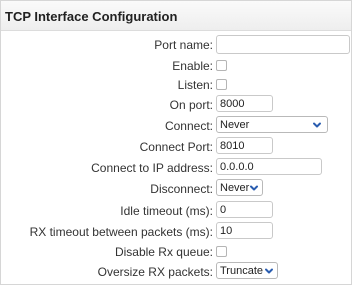 This screenshot has width=352, height=285. Describe the element at coordinates (176, 85) in the screenshot. I see `listen-row: Listen:` at that location.